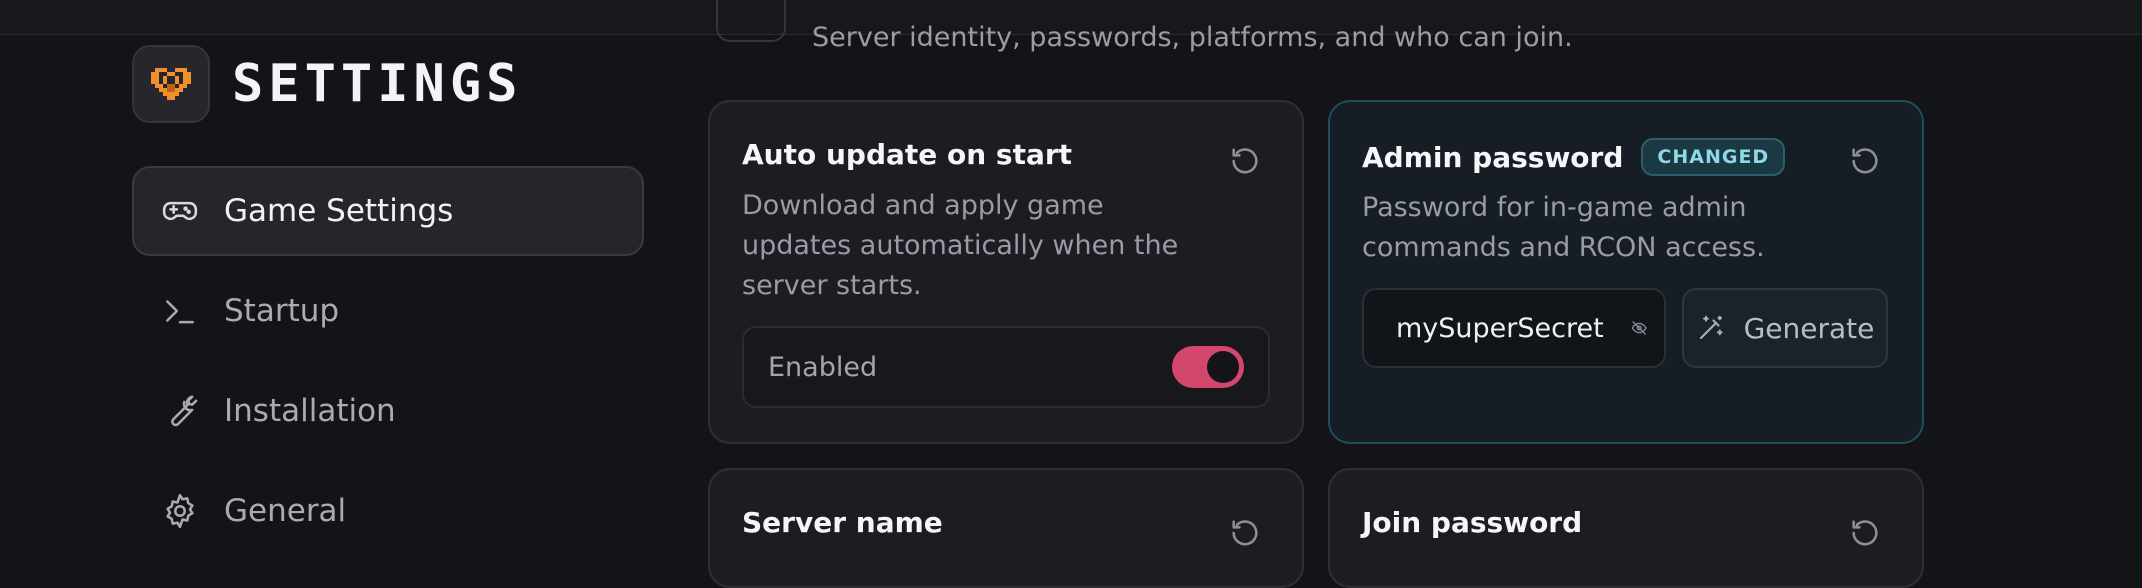  Describe the element at coordinates (1500, 328) in the screenshot. I see `password-value: mySuperSecret` at that location.